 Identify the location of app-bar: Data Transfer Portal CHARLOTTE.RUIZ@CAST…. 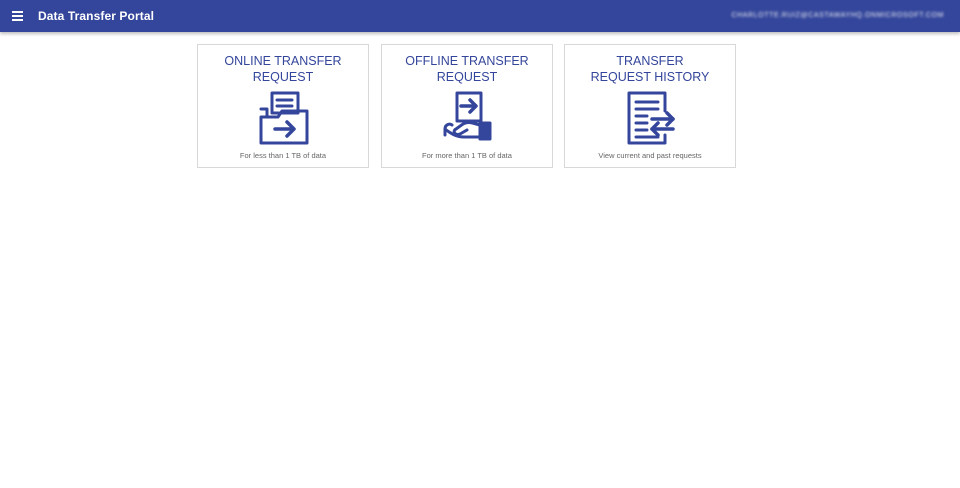
(480, 16).